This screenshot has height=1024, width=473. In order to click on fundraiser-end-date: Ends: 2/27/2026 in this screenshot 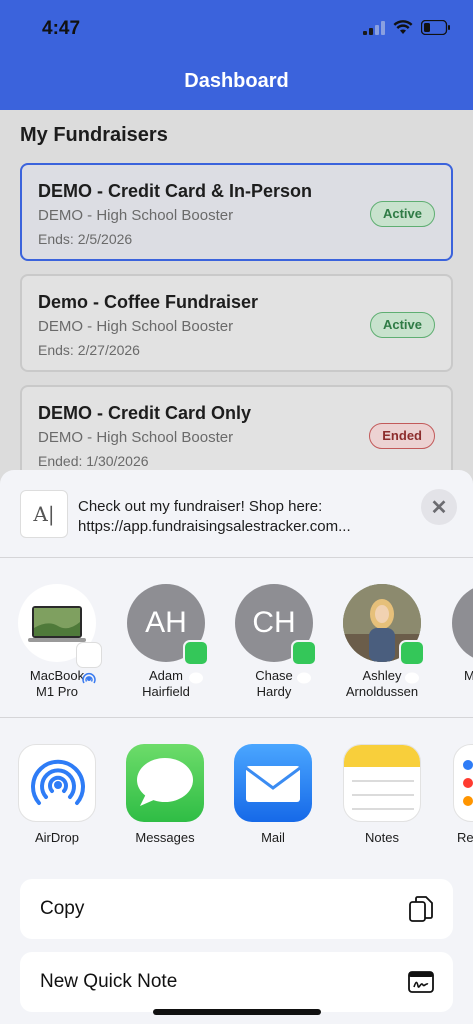, I will do `click(89, 350)`.